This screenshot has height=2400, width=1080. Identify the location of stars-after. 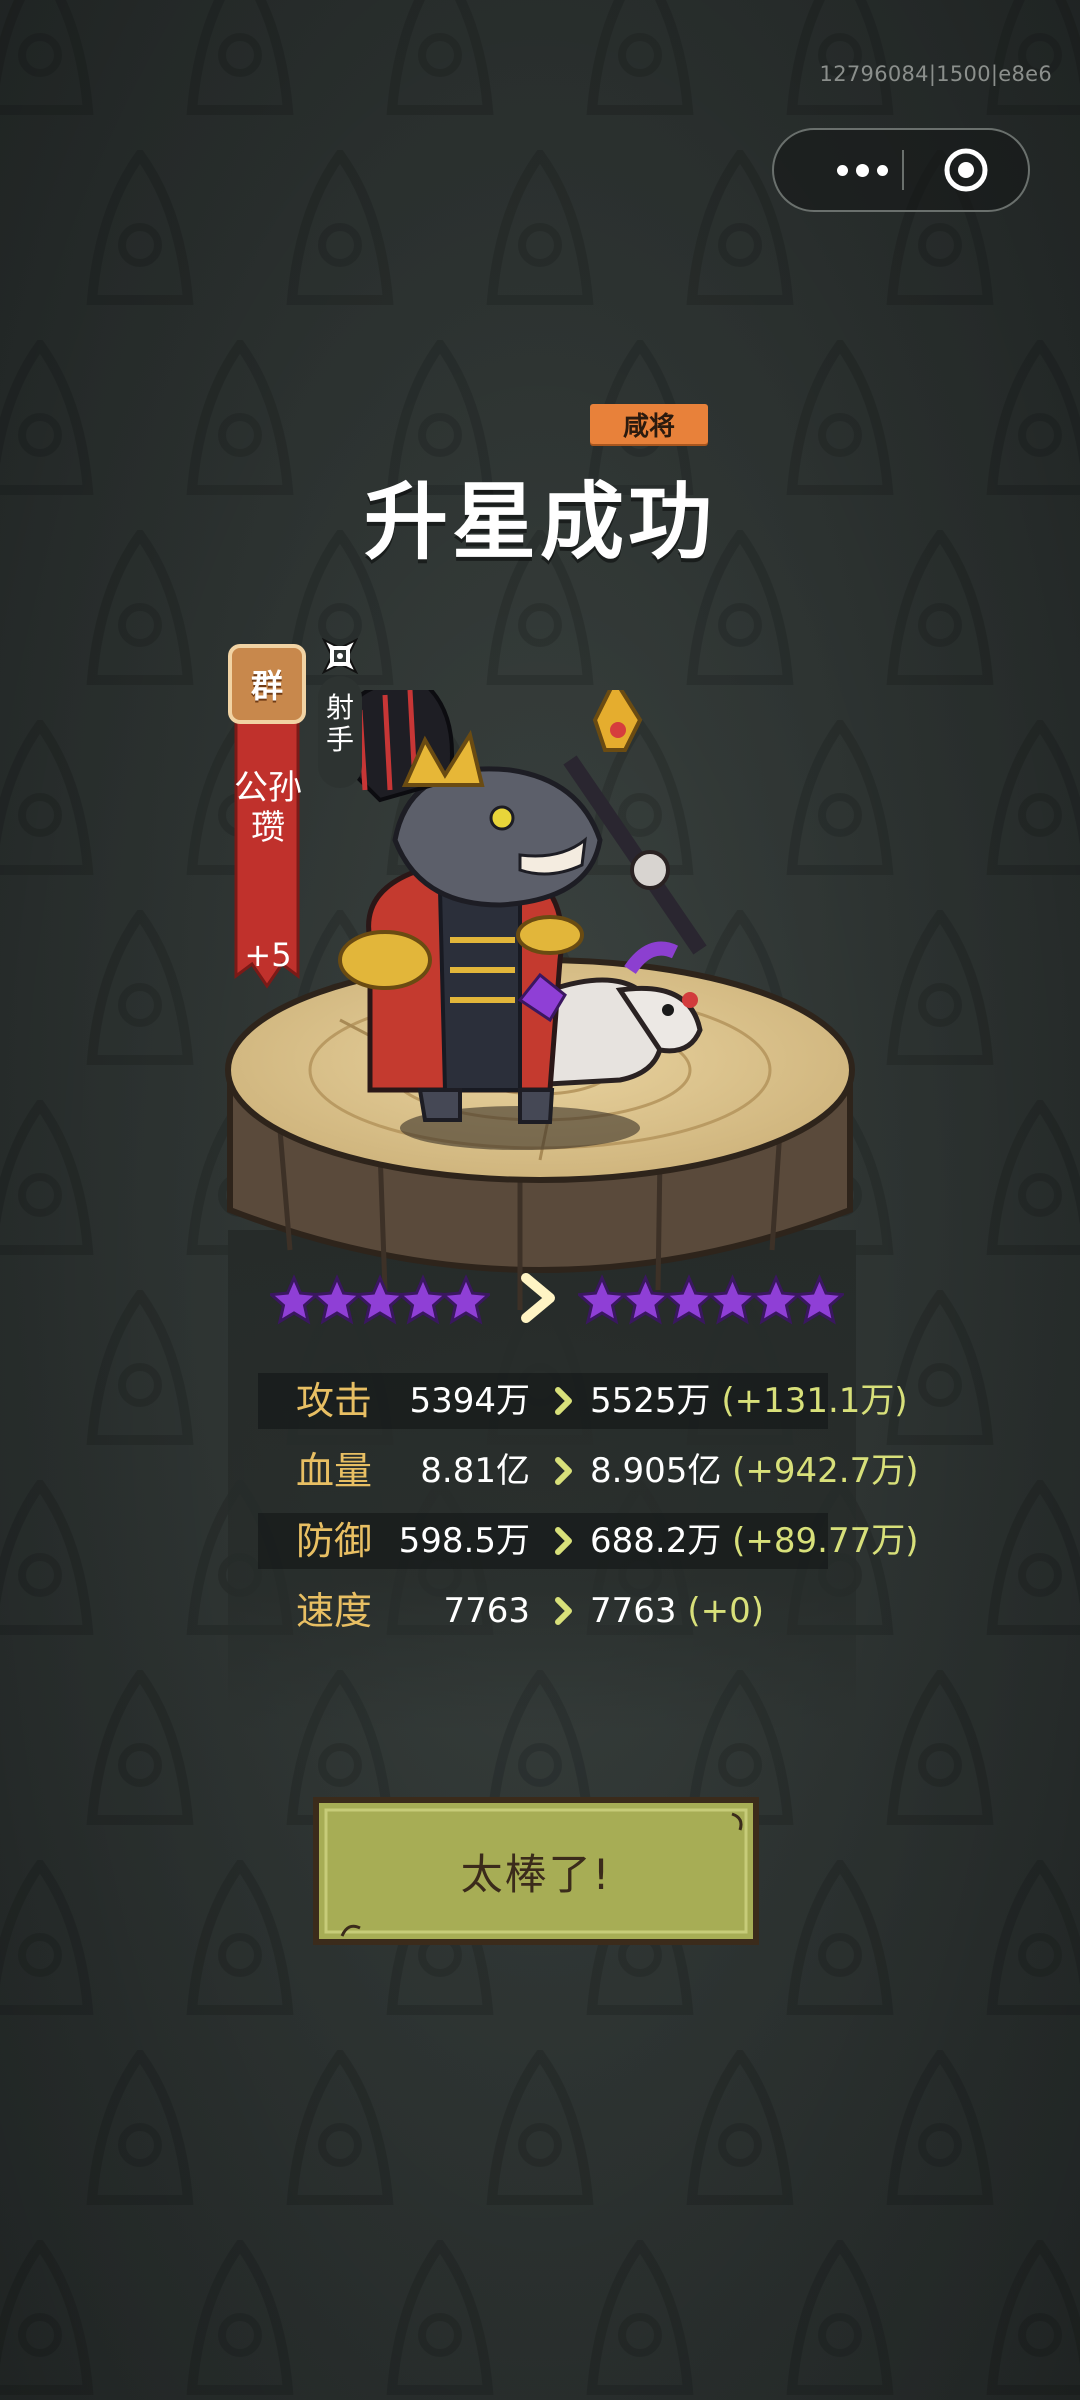
(711, 1299).